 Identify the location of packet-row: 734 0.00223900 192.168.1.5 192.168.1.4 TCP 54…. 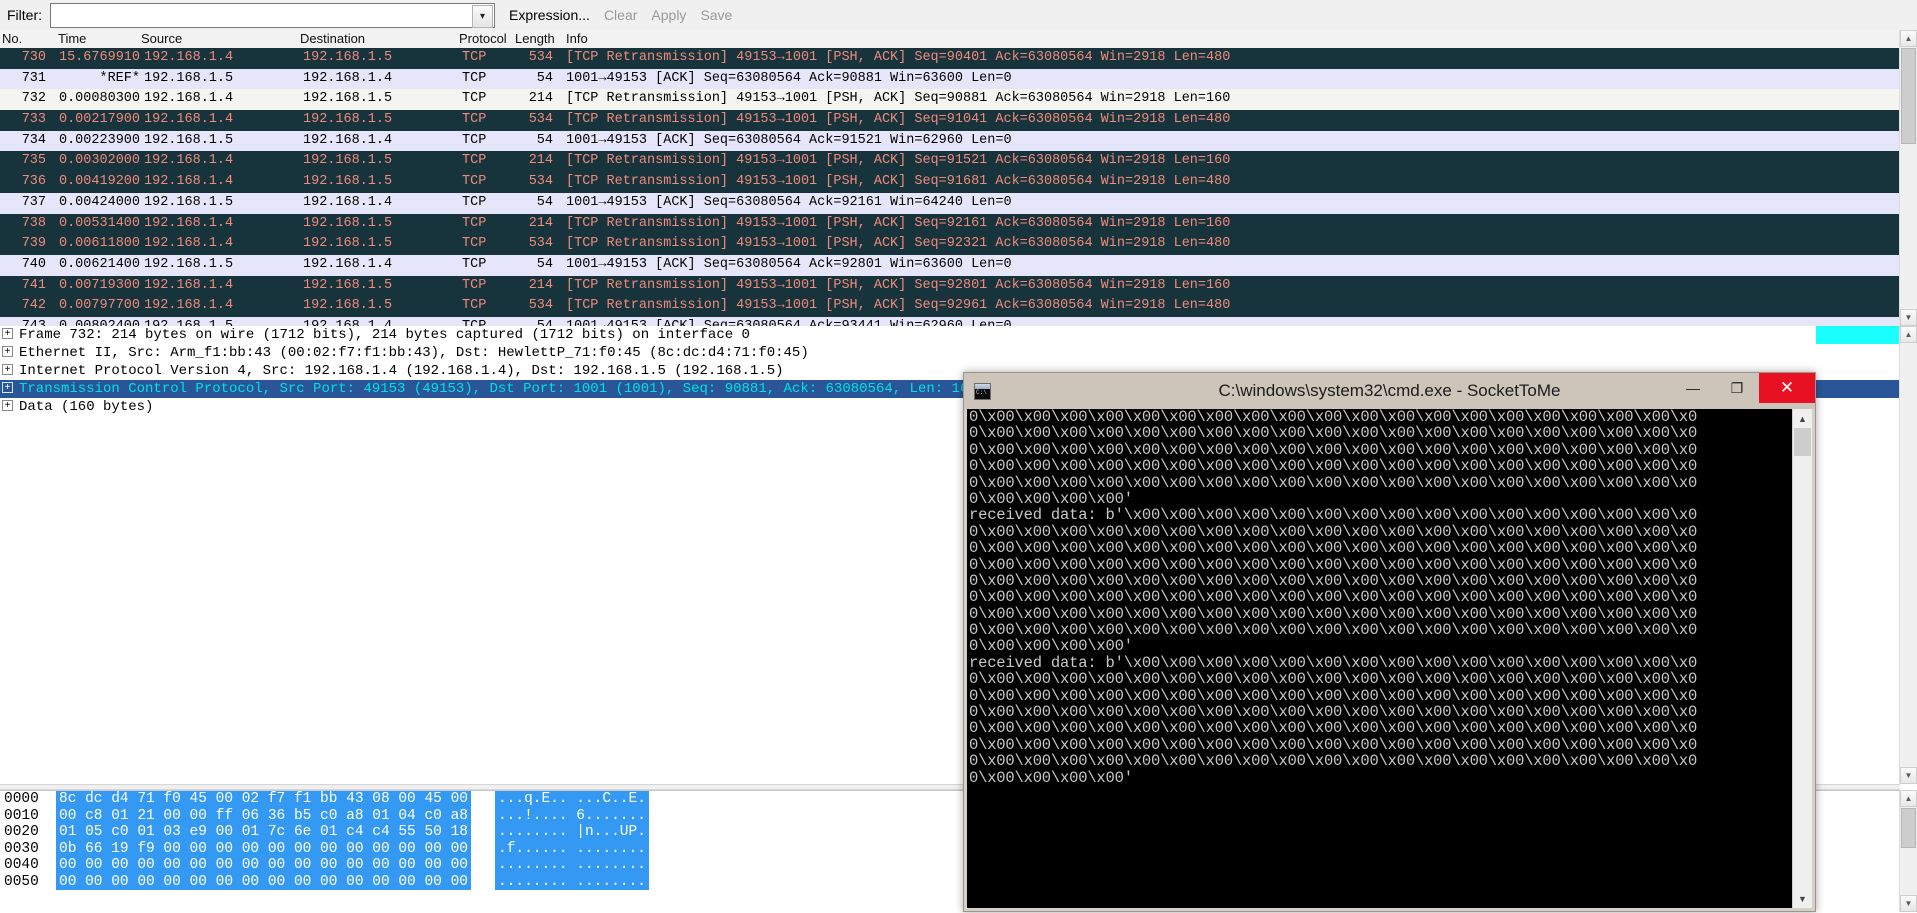
(950, 141).